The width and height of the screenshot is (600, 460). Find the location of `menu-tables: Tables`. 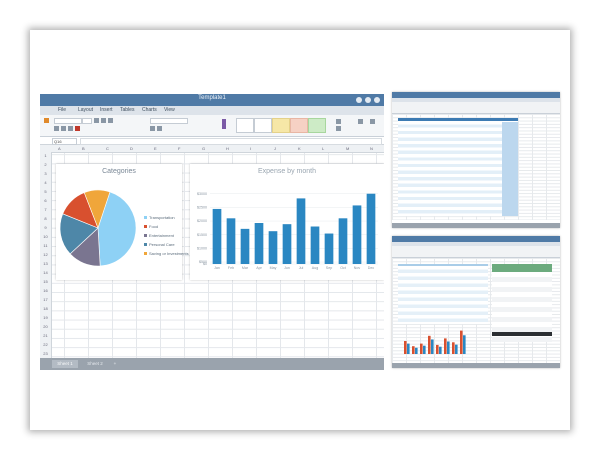

menu-tables: Tables is located at coordinates (127, 110).